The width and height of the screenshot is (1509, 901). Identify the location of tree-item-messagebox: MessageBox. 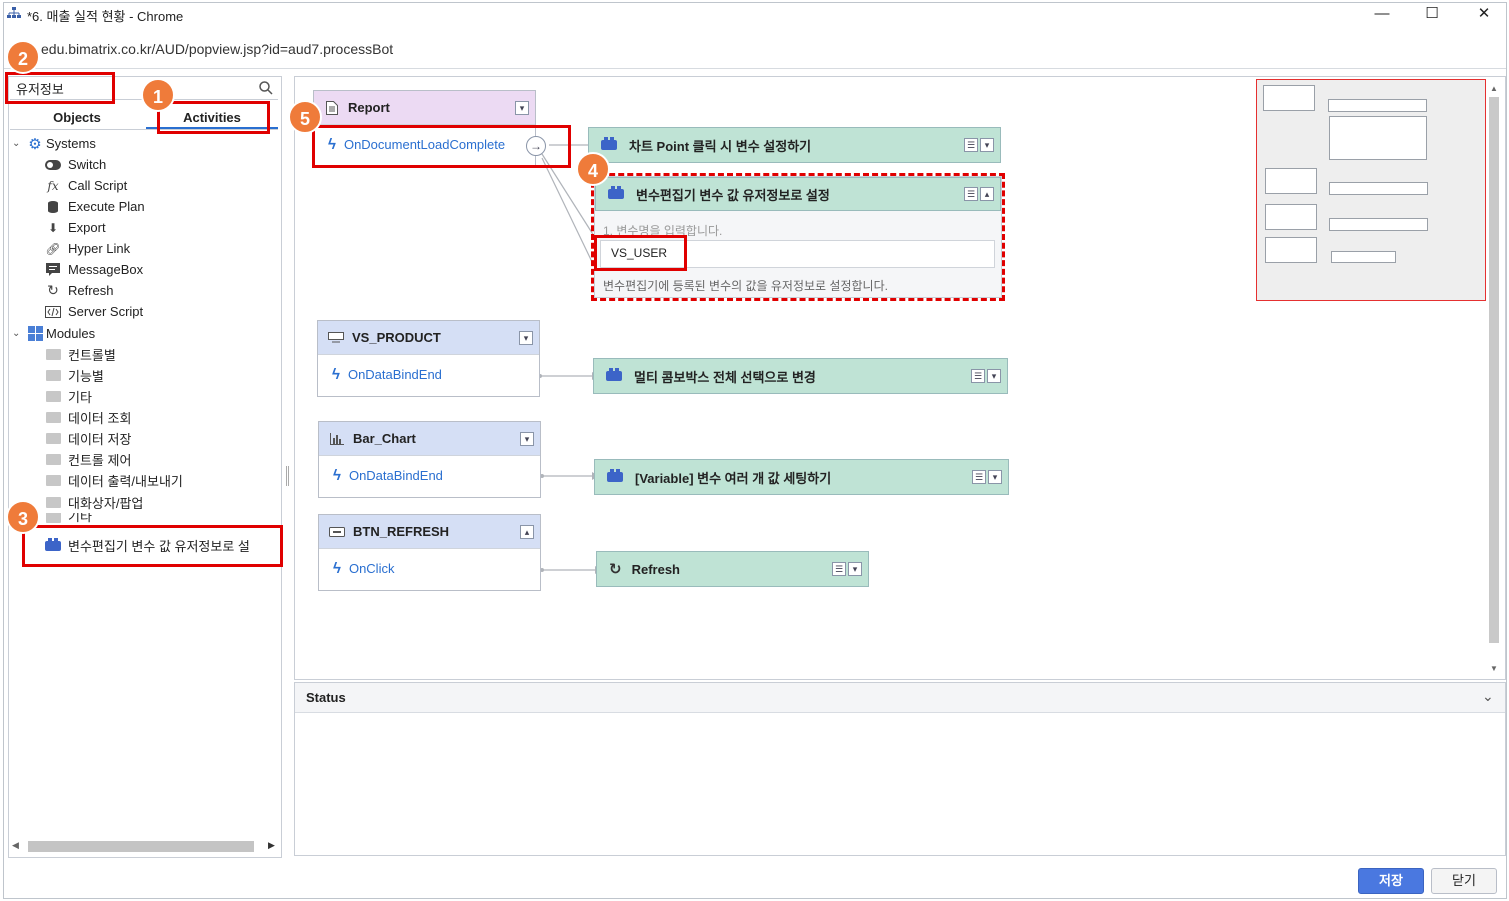
(93, 269).